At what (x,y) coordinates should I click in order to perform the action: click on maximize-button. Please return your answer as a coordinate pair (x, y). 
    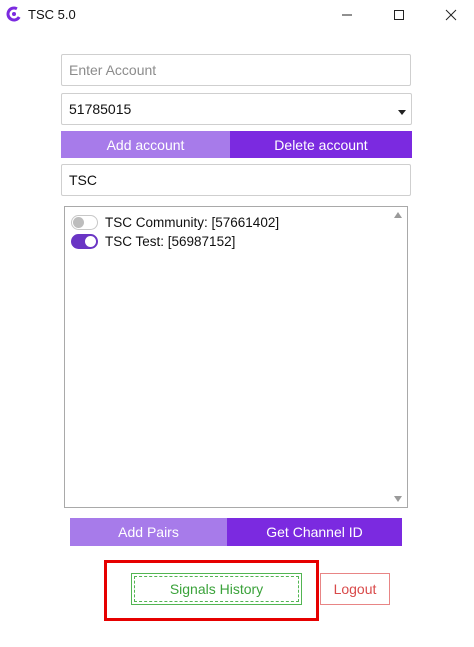
    Looking at the image, I should click on (399, 15).